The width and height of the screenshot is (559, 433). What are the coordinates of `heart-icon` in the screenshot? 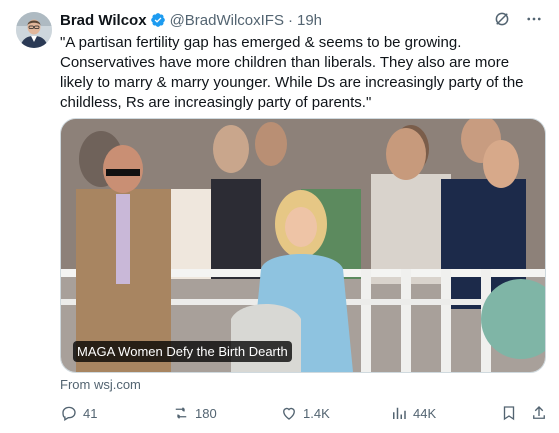 It's located at (289, 413).